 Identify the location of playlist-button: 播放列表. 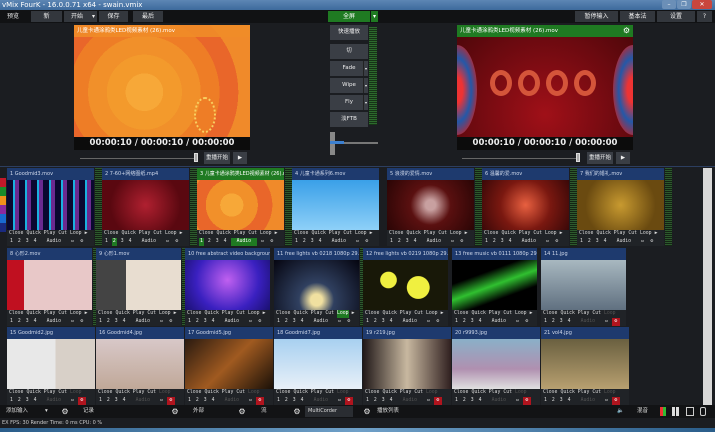
(389, 411).